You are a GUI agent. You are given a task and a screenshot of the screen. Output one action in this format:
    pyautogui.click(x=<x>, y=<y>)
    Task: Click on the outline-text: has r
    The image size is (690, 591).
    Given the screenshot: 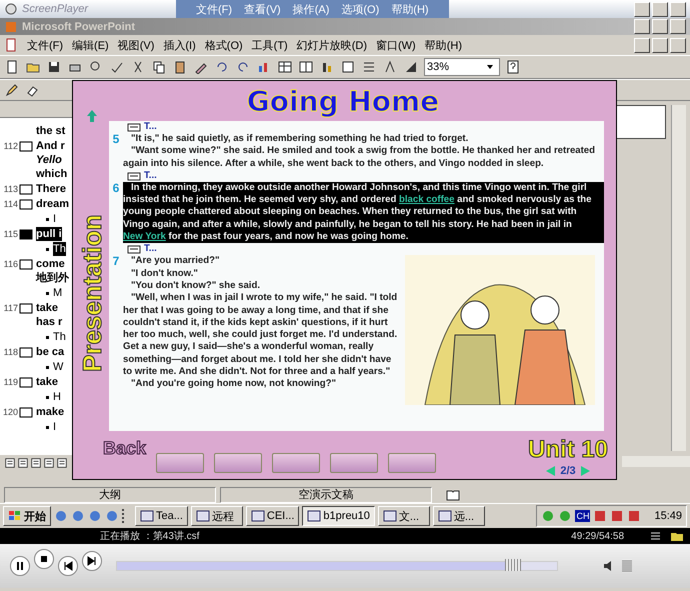 What is the action you would take?
    pyautogui.click(x=49, y=322)
    